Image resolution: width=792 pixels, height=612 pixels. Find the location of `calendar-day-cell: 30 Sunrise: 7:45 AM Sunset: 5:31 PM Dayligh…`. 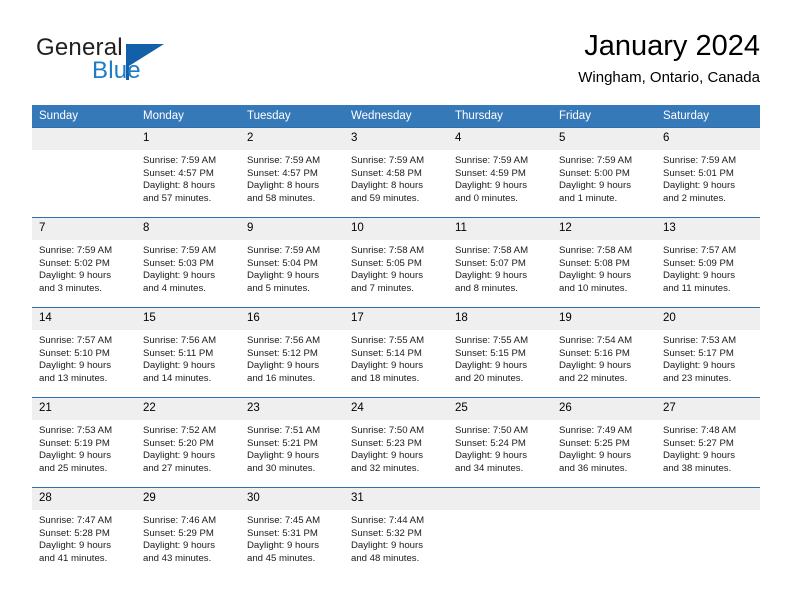

calendar-day-cell: 30 Sunrise: 7:45 AM Sunset: 5:31 PM Dayligh… is located at coordinates (292, 532).